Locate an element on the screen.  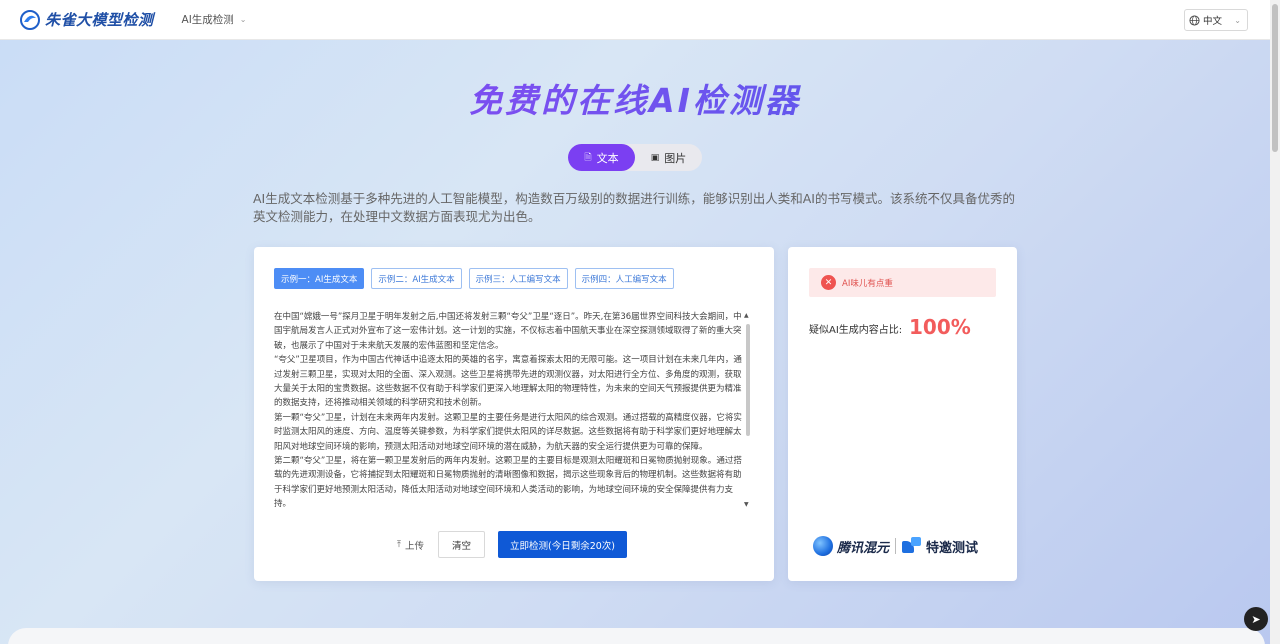
scroll-down-arrow-icon: ▼ is located at coordinates (746, 504).